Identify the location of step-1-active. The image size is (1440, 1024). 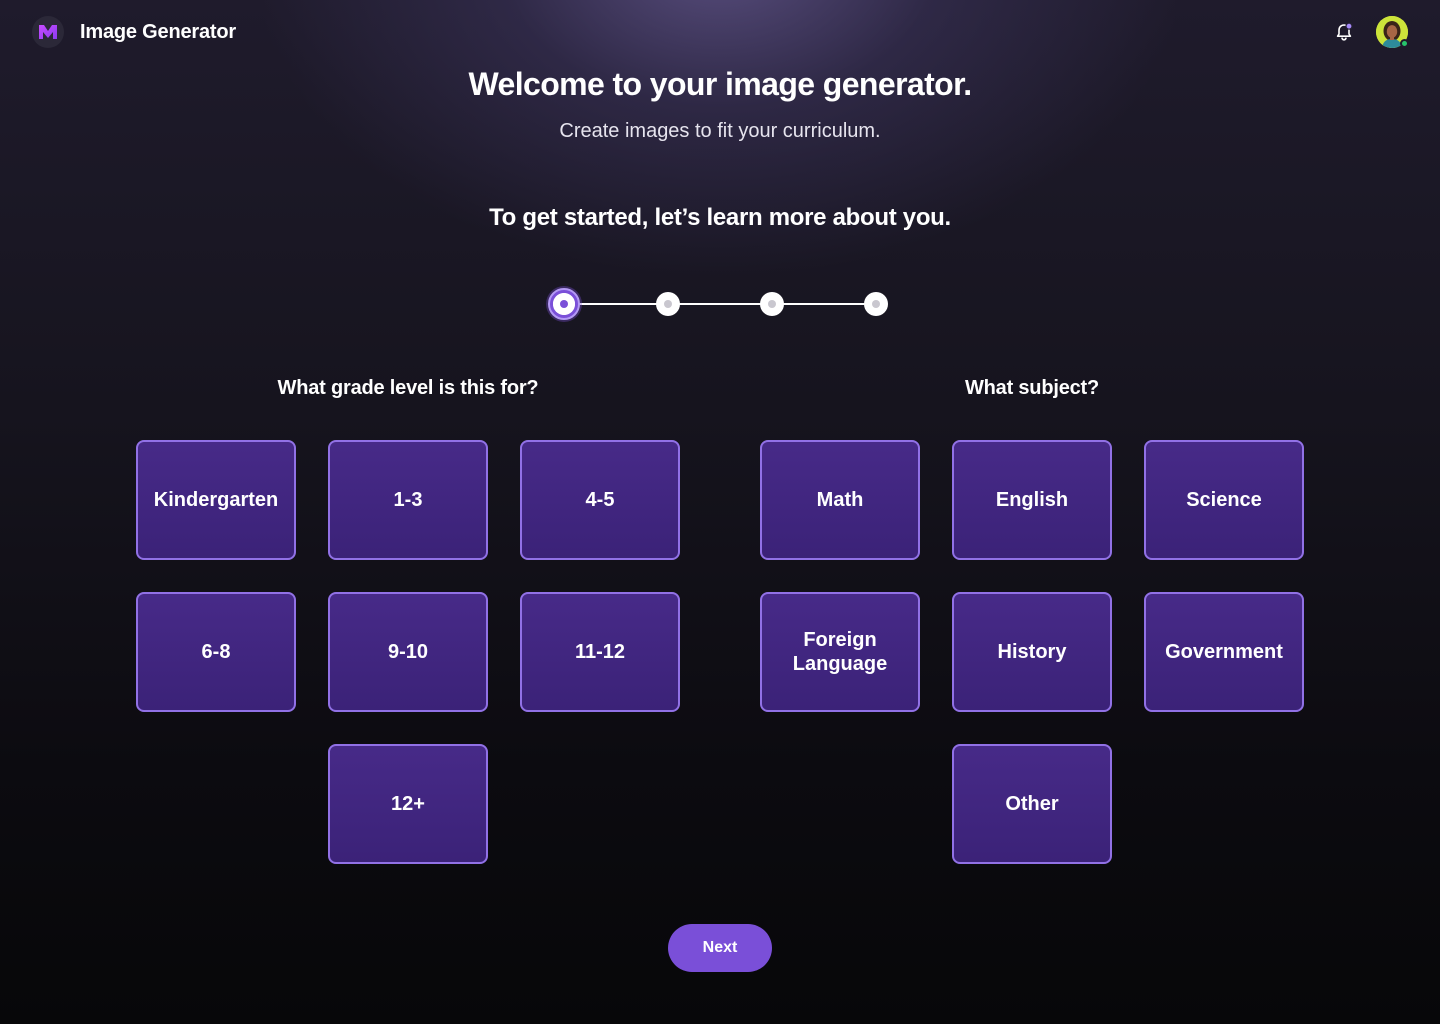
(564, 304).